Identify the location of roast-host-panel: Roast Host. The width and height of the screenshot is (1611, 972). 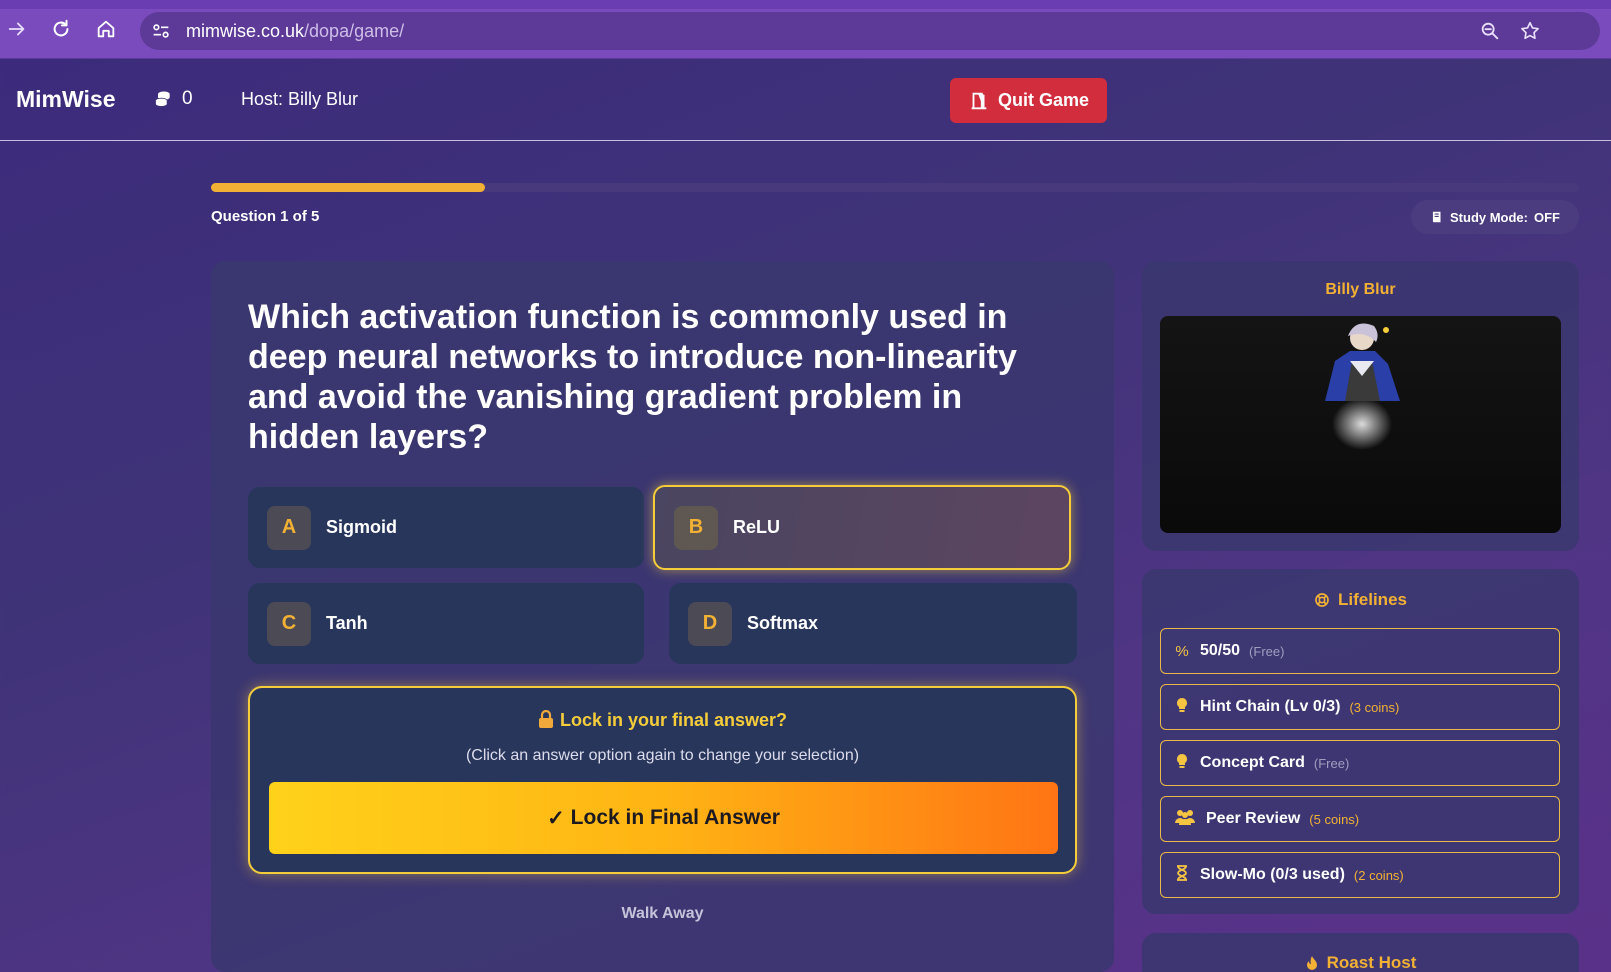
(1360, 952).